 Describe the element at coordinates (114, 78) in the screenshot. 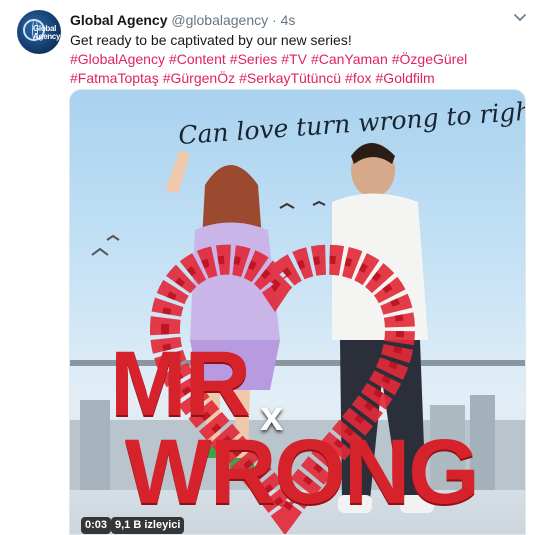

I see `hashtag-link: #FatmaToptaş` at that location.